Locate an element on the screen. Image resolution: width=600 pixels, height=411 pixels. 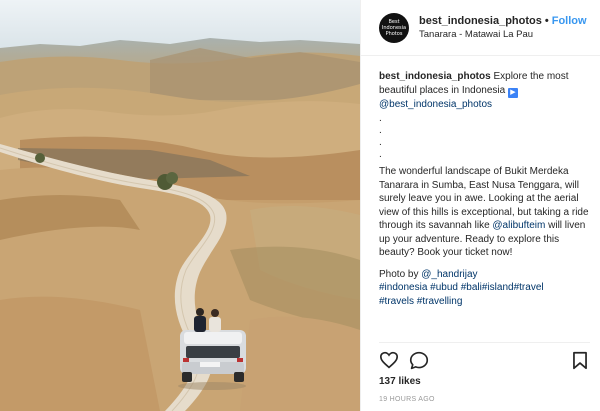
hashtag: #bali is located at coordinates (471, 287).